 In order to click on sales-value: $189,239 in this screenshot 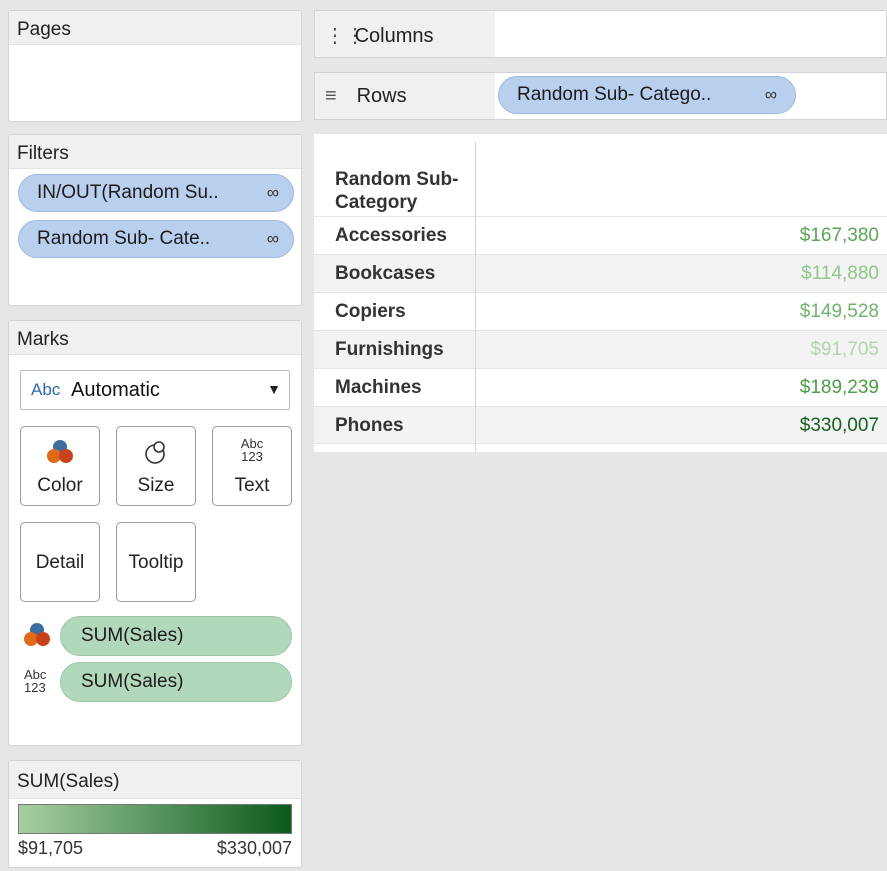, I will do `click(839, 387)`.